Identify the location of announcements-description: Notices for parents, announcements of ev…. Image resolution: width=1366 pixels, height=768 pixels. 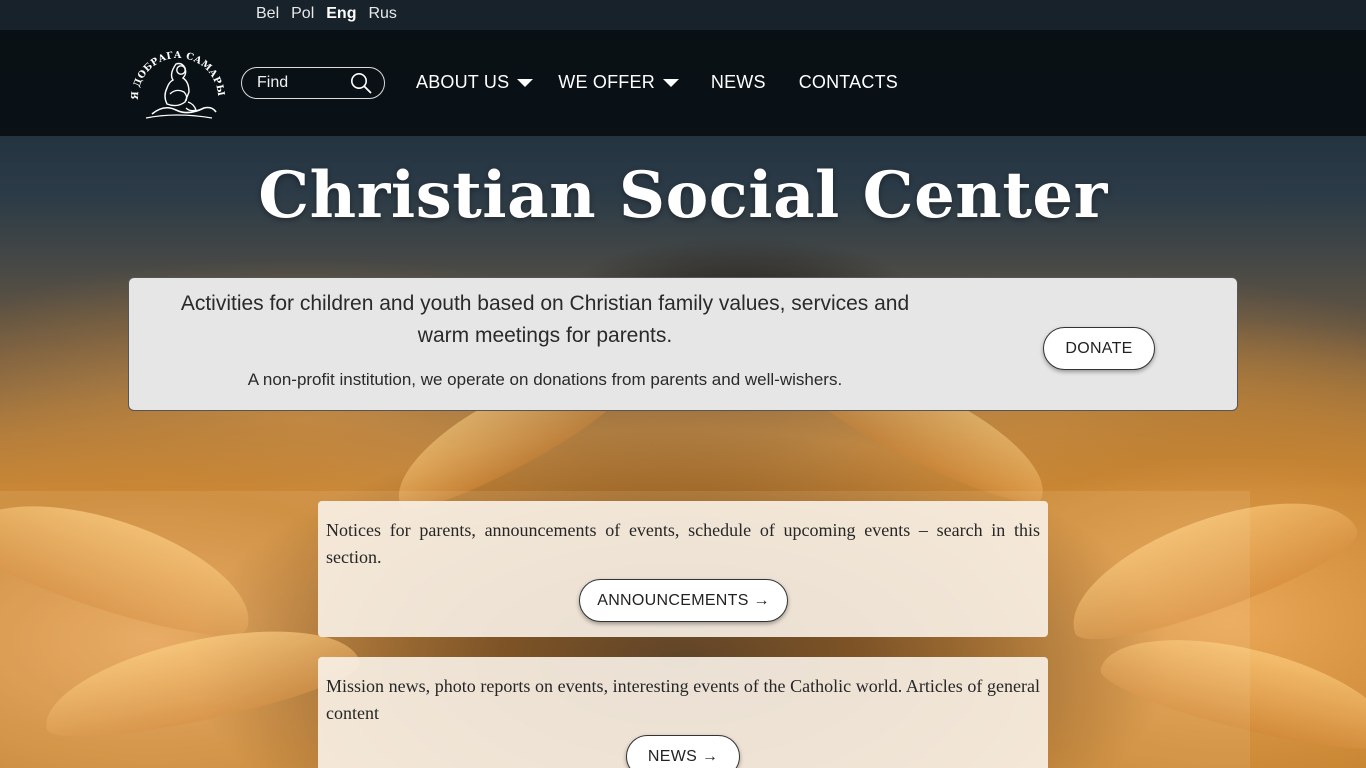
(683, 543).